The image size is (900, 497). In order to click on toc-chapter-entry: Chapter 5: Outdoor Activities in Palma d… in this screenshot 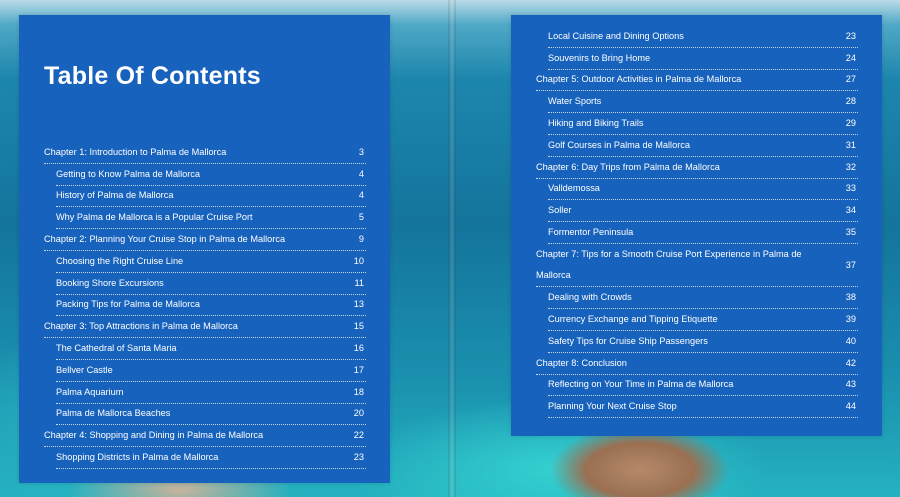, I will do `click(697, 81)`.